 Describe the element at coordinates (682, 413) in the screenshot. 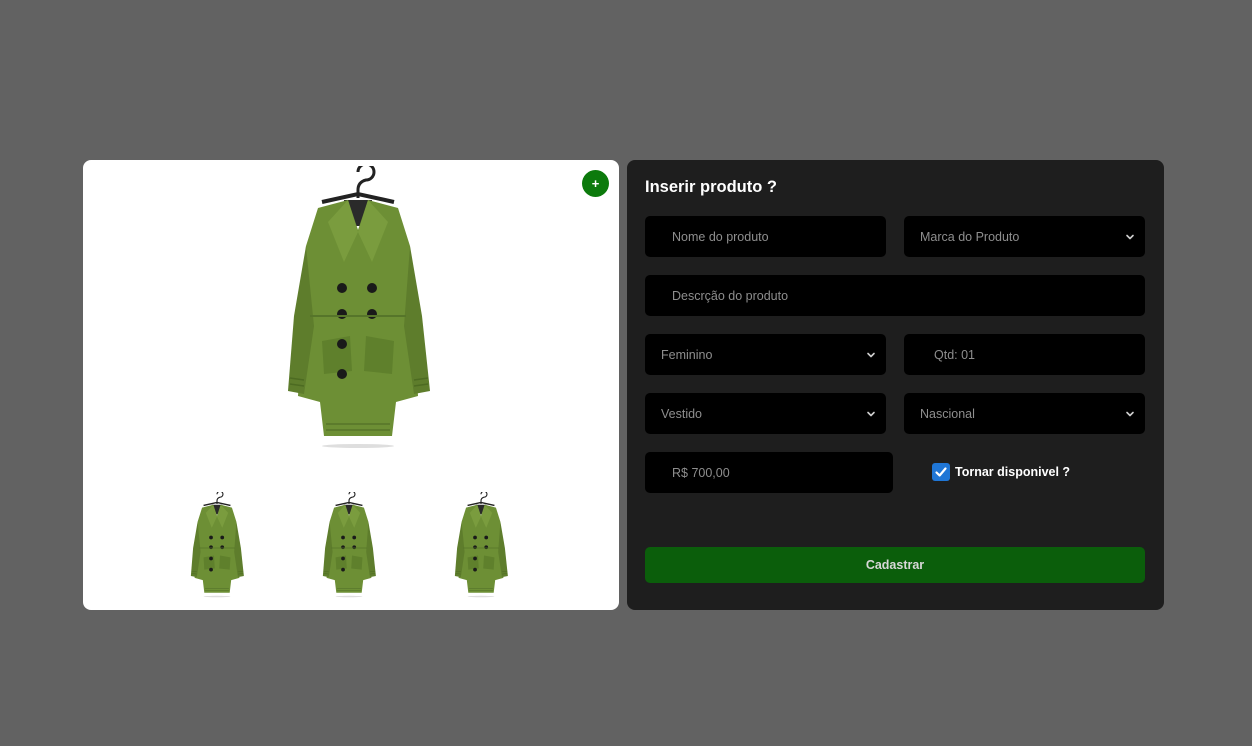

I see `category-select-value: Vestido` at that location.